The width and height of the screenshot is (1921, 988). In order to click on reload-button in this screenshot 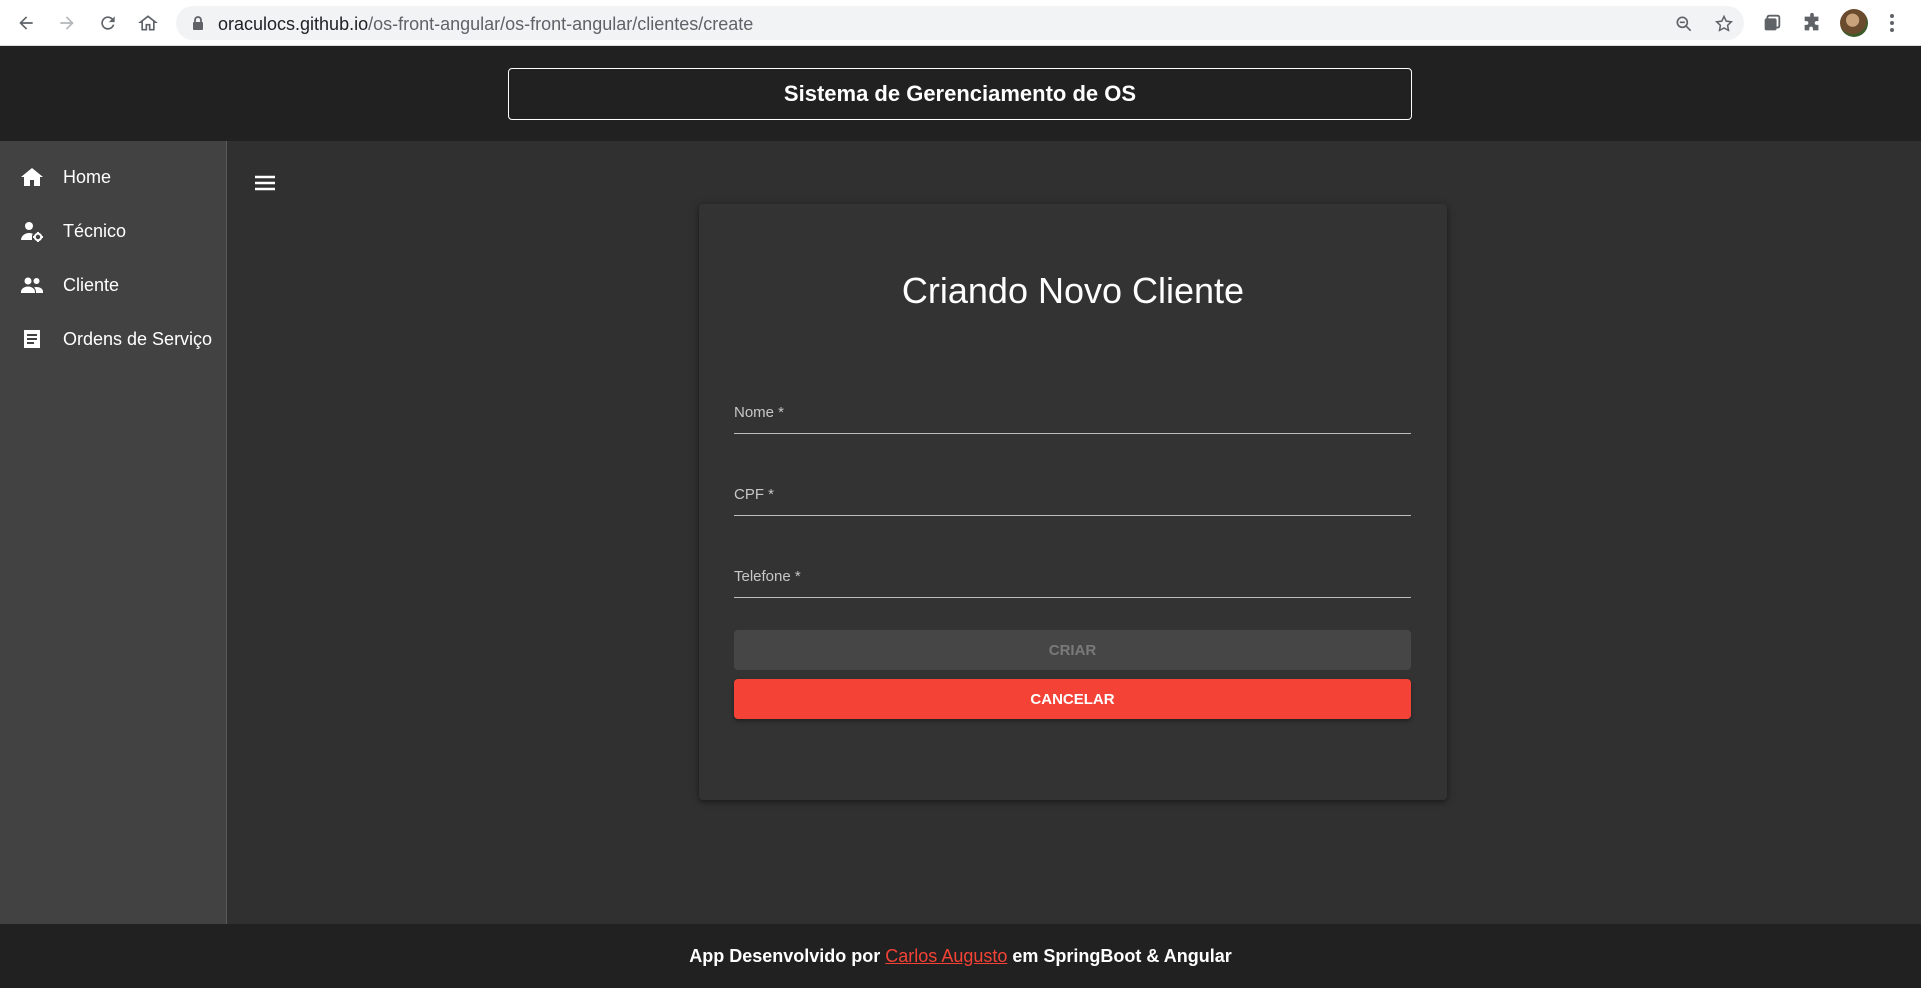, I will do `click(108, 23)`.